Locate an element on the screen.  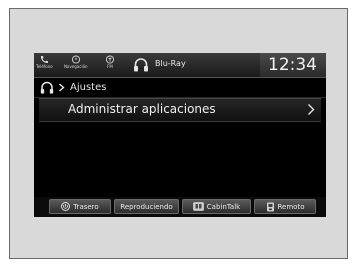
breadcrumb-title: Ajustes is located at coordinates (88, 87).